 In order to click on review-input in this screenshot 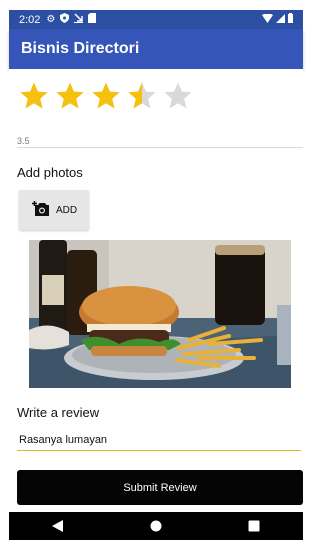, I will do `click(159, 440)`.